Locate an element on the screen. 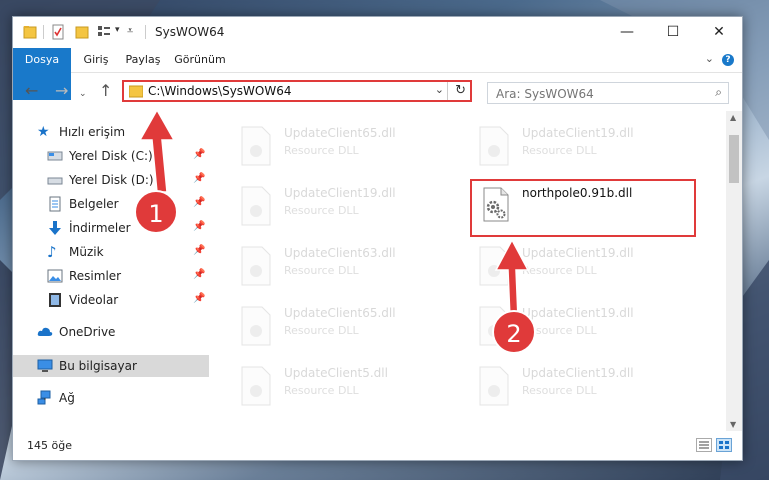 The height and width of the screenshot is (480, 769). music-icon: ♪ is located at coordinates (52, 252).